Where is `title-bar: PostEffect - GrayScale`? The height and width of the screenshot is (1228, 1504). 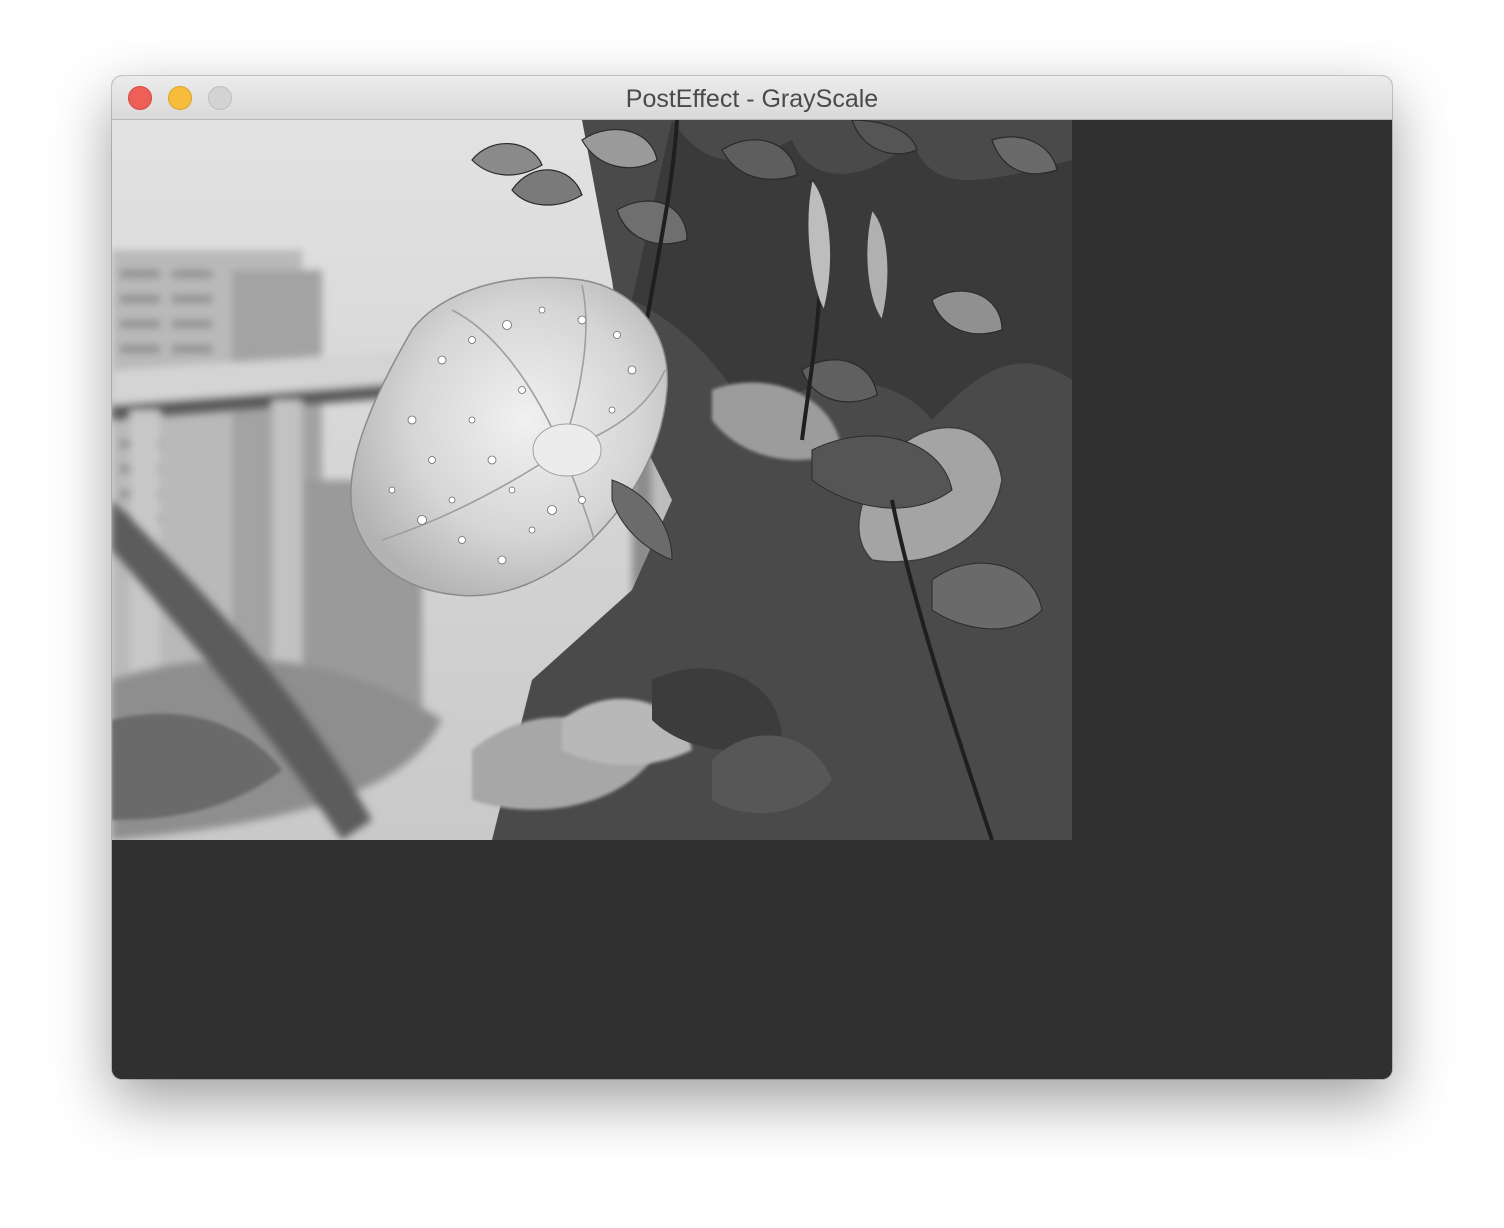 title-bar: PostEffect - GrayScale is located at coordinates (752, 98).